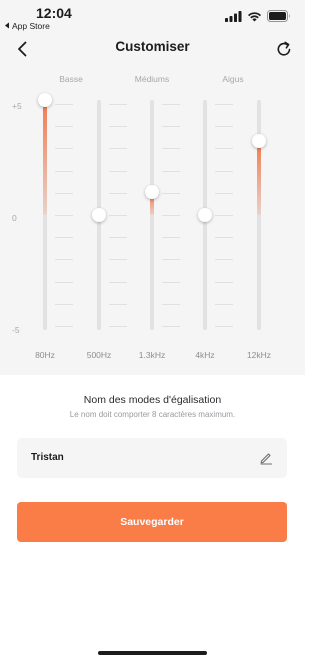  What do you see at coordinates (152, 79) in the screenshot?
I see `band-group-mediums: Médiums` at bounding box center [152, 79].